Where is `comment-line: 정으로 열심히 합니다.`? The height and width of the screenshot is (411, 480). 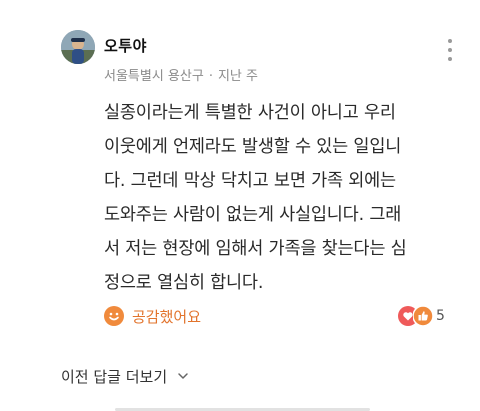
comment-line: 정으로 열심히 합니다. is located at coordinates (184, 283).